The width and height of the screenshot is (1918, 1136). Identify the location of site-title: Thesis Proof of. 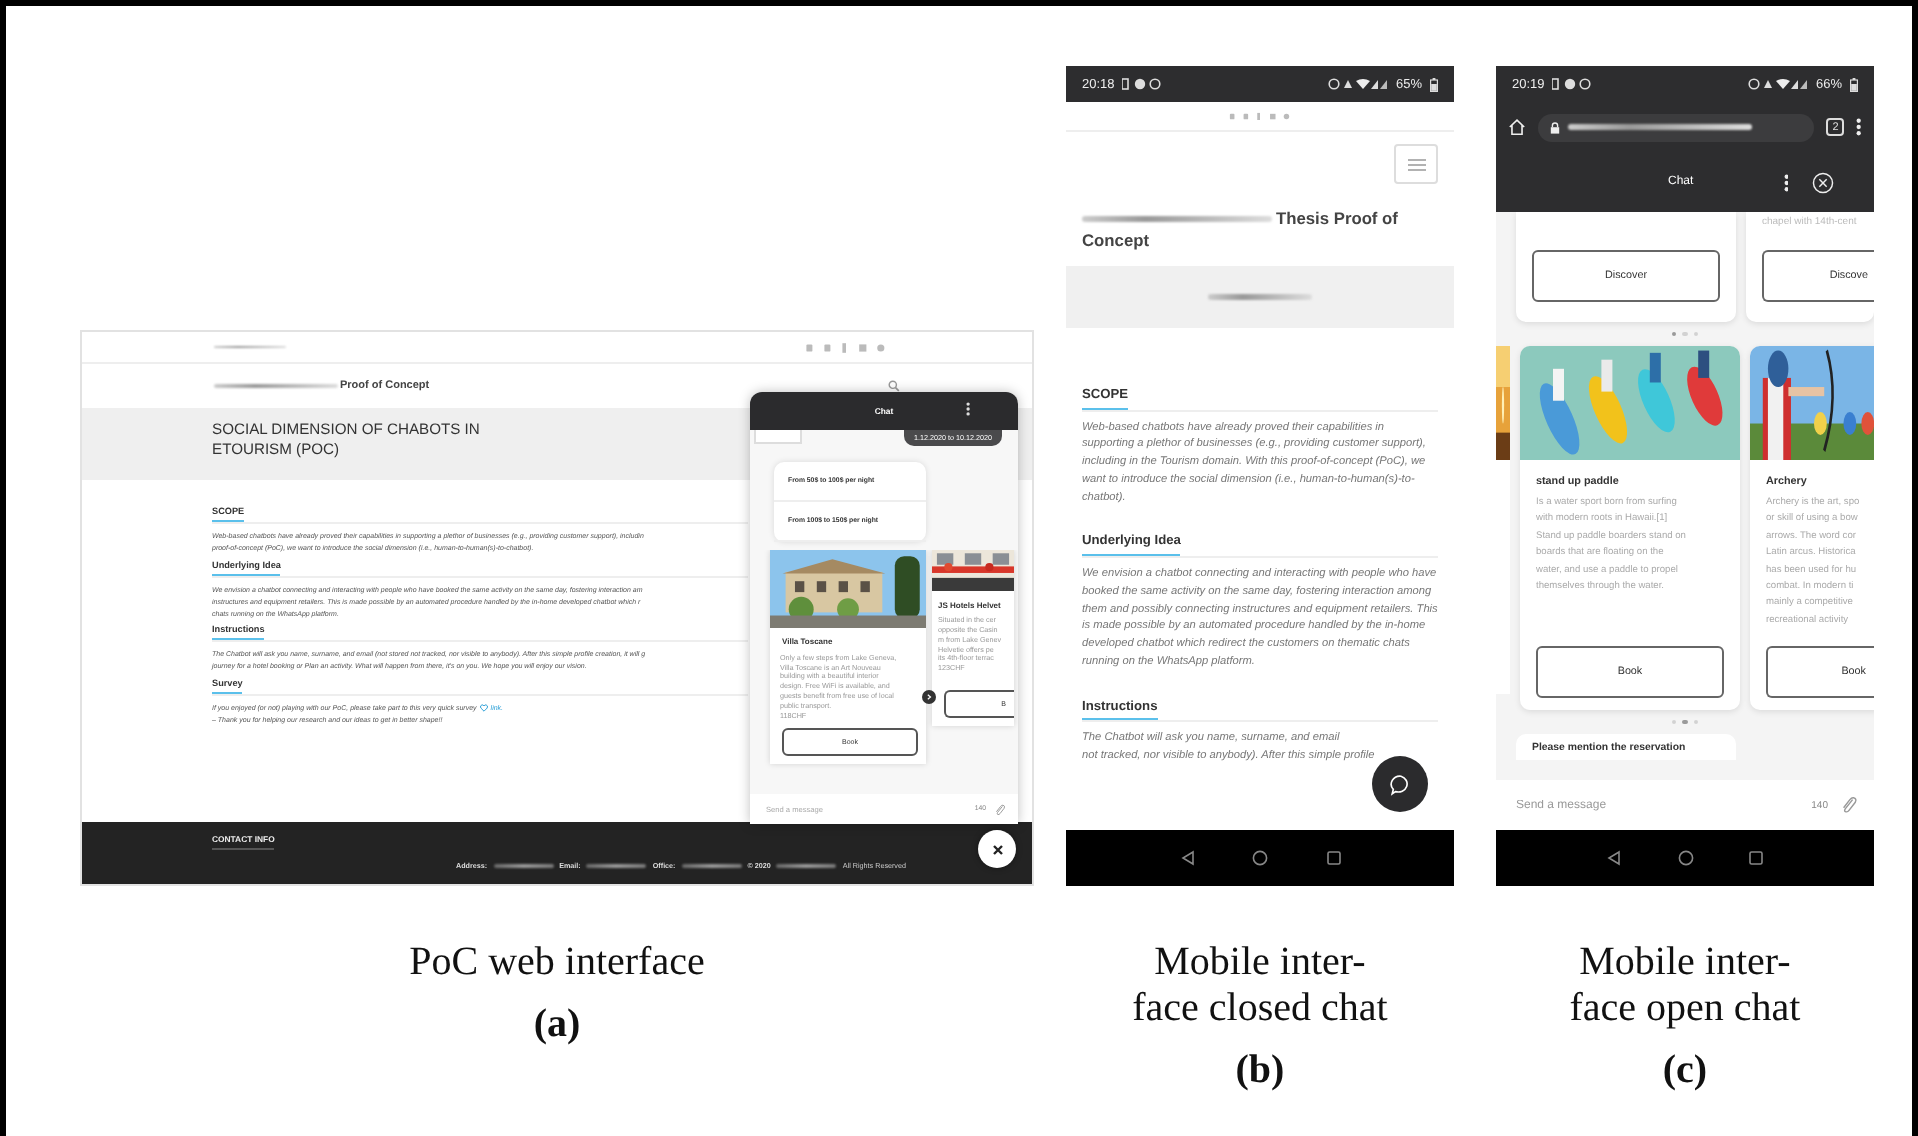
(1337, 218).